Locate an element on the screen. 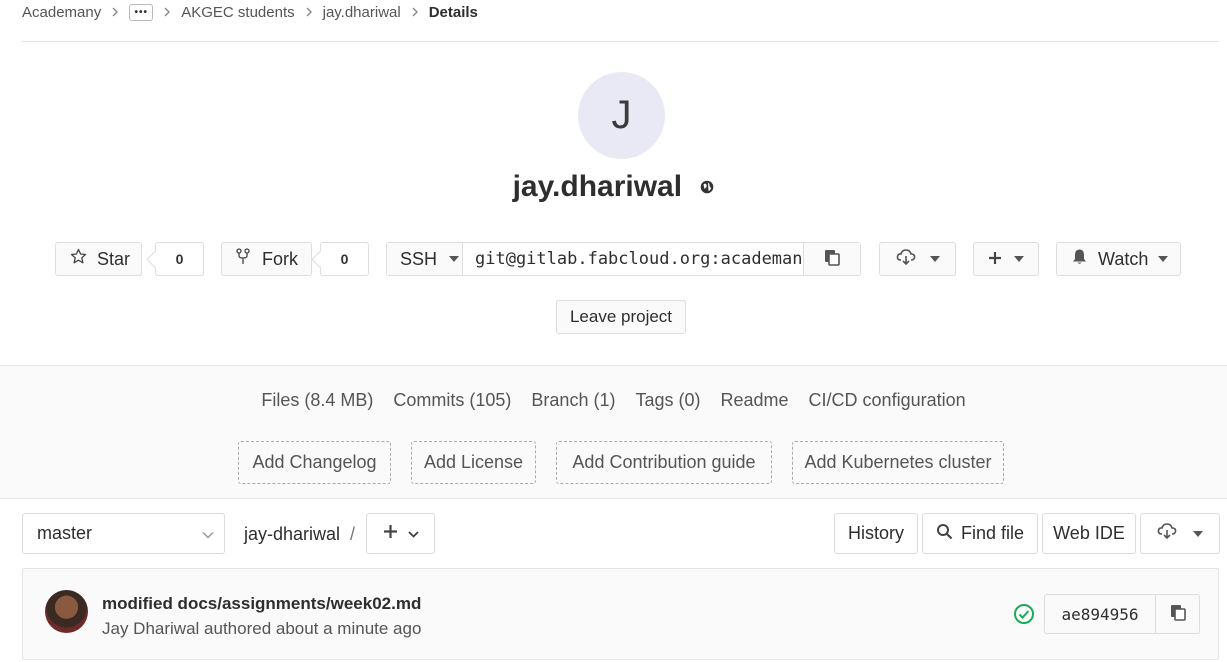  fork-button: Fork is located at coordinates (266, 259).